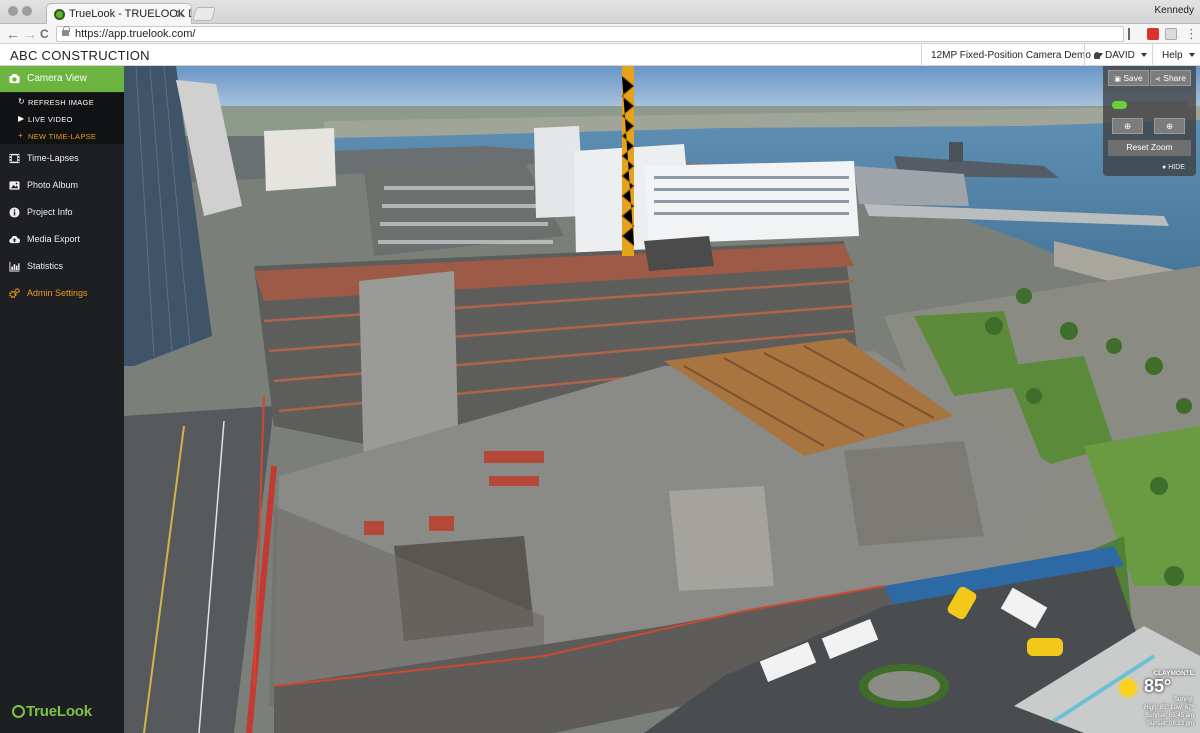 This screenshot has height=733, width=1200. Describe the element at coordinates (57, 78) in the screenshot. I see `sidebar-item-label: Camera View` at that location.